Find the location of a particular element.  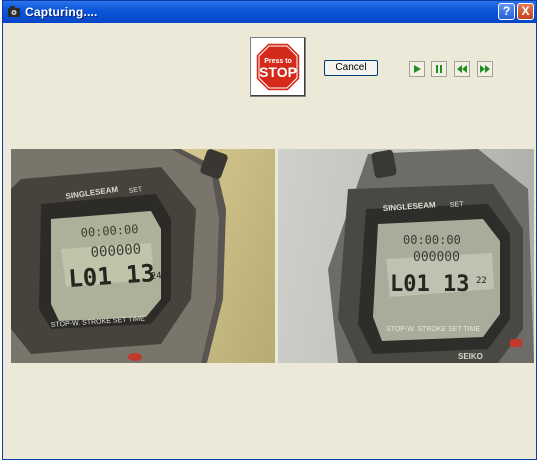

rewind-button is located at coordinates (462, 69).